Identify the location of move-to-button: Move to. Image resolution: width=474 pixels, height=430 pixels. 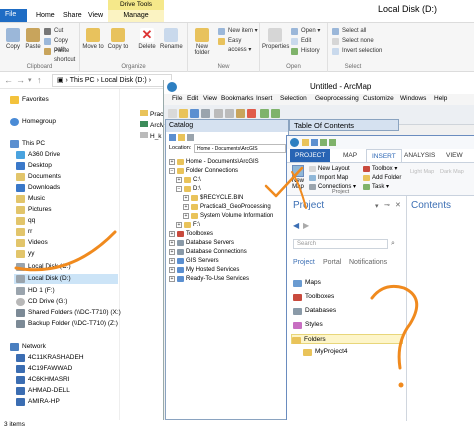
(93, 39).